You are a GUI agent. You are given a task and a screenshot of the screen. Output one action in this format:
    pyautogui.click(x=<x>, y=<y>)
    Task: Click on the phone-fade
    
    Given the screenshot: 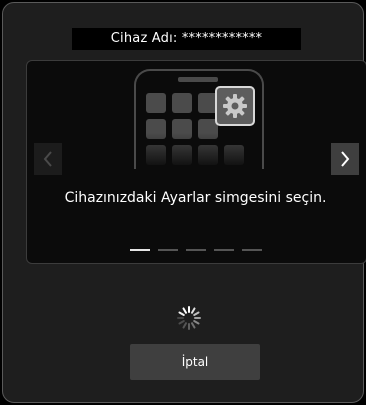 What is the action you would take?
    pyautogui.click(x=199, y=151)
    